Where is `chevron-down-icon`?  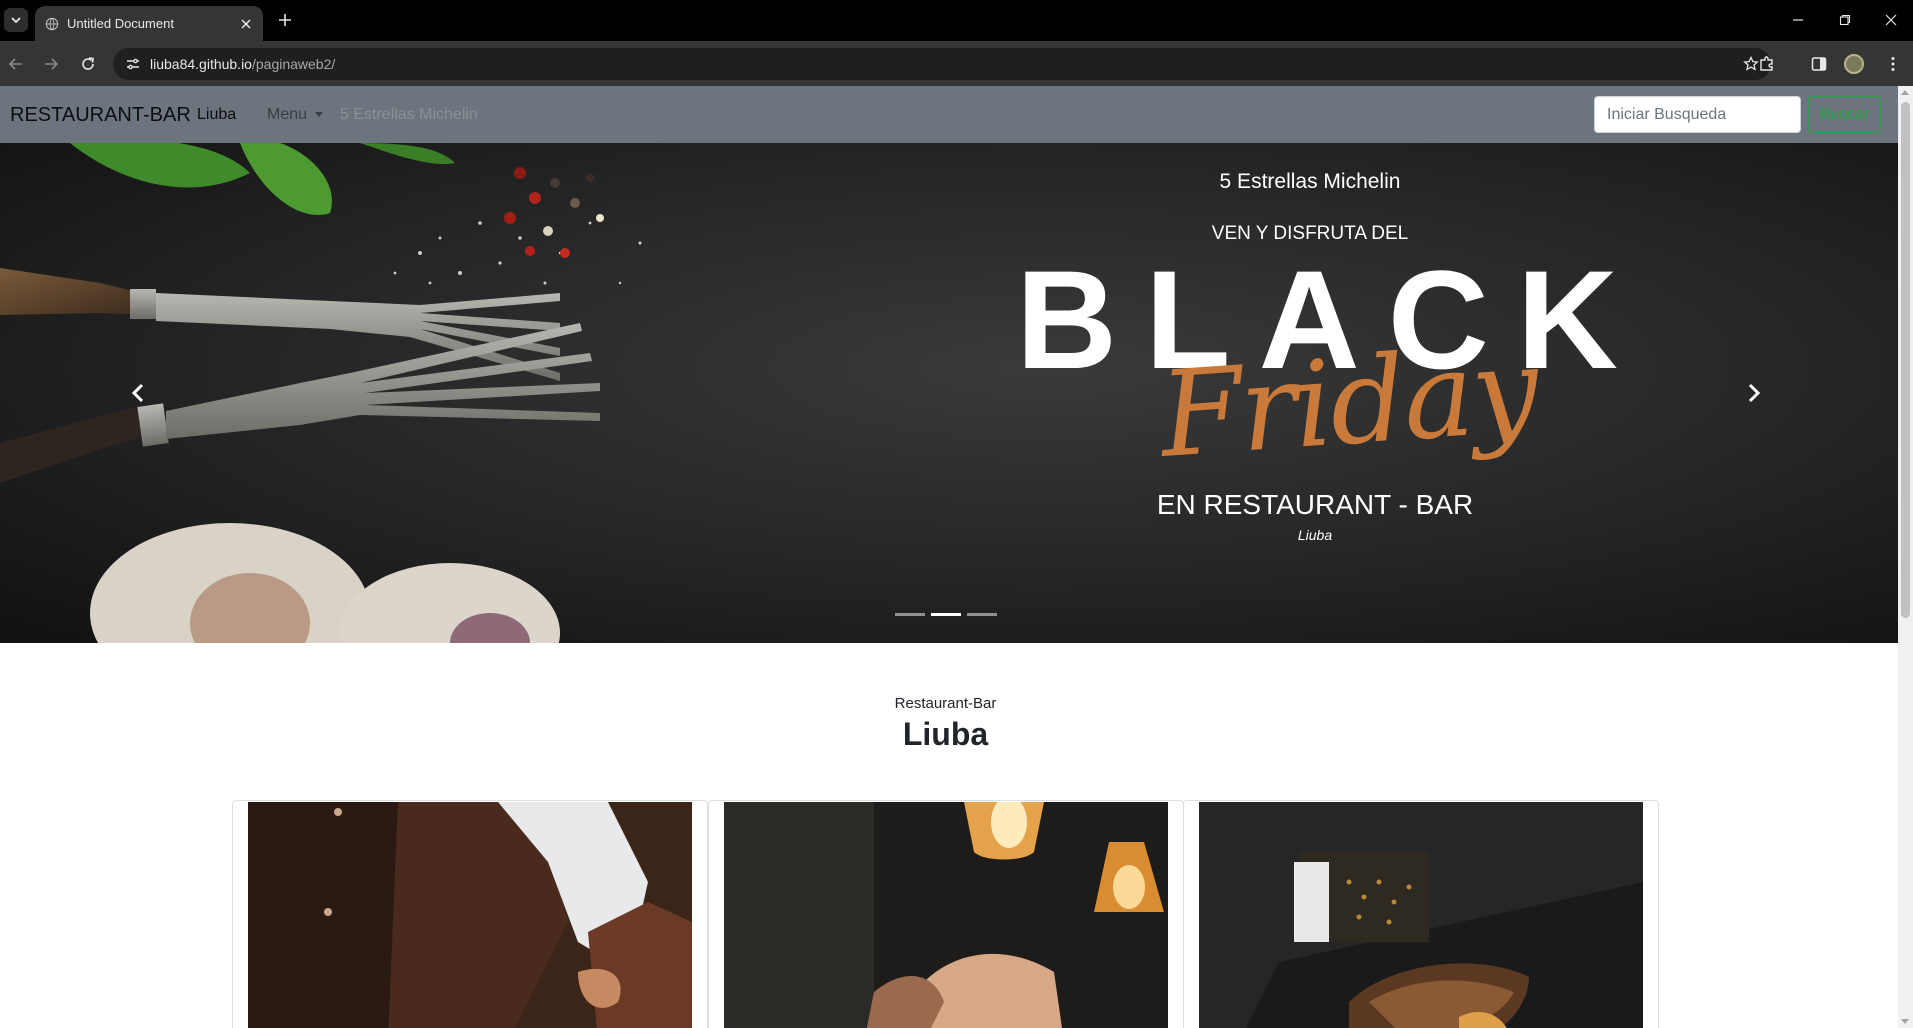 chevron-down-icon is located at coordinates (16, 20).